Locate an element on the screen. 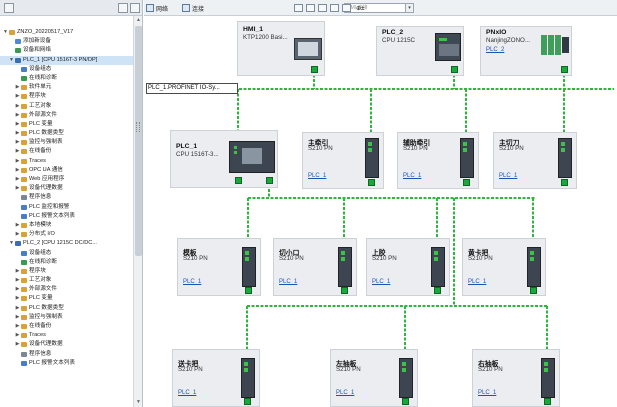 The image size is (617, 407). tree-scrollbar: ▲ ▼ is located at coordinates (137, 211).